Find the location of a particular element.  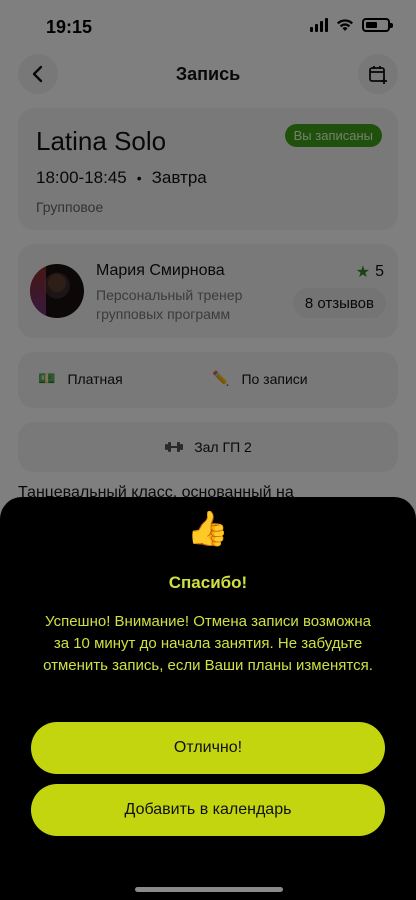

ok-button: Отлично! is located at coordinates (208, 748).